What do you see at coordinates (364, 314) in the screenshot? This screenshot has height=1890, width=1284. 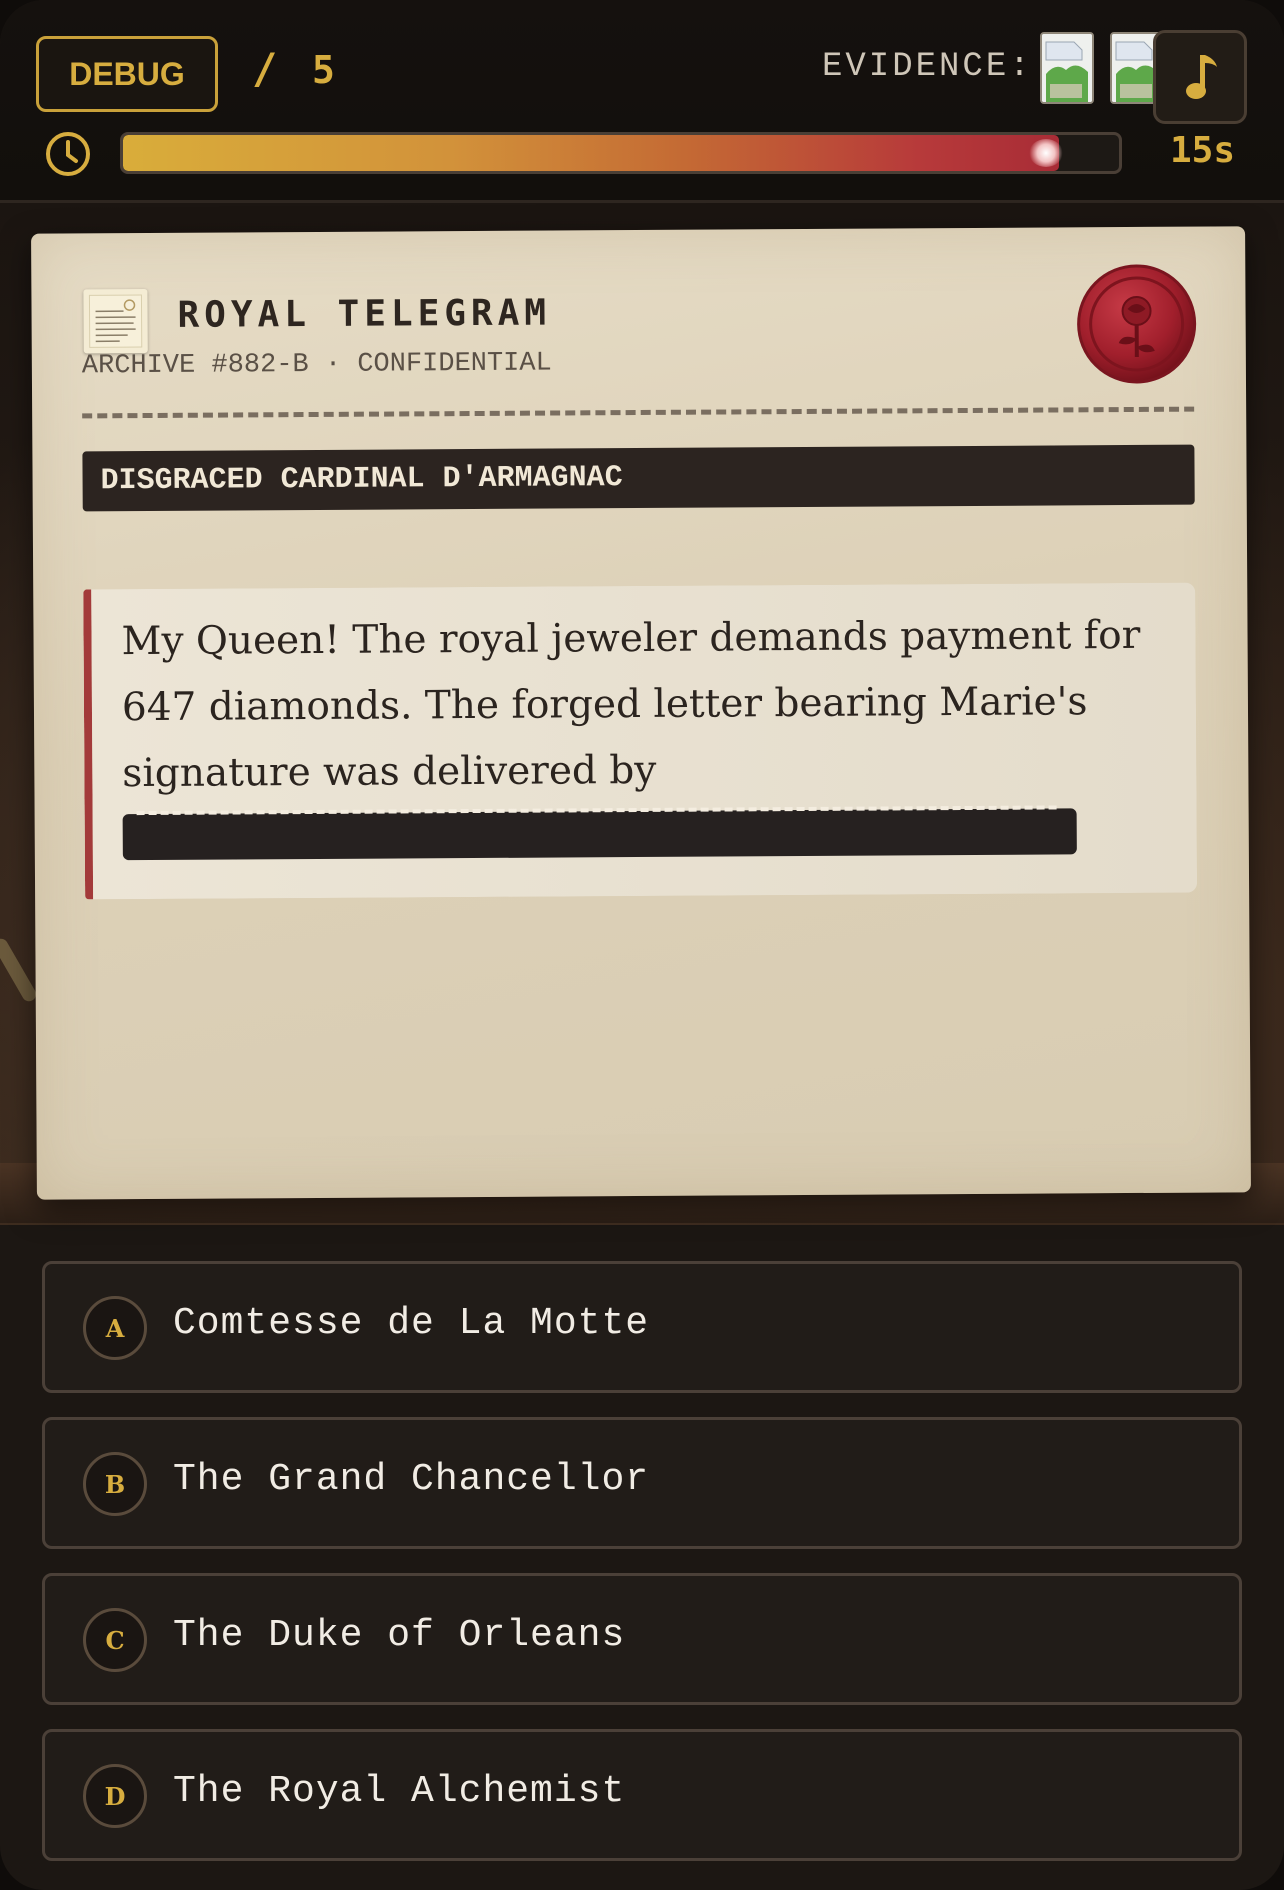 I see `telegram-title: ROYAL TELEGRAM` at bounding box center [364, 314].